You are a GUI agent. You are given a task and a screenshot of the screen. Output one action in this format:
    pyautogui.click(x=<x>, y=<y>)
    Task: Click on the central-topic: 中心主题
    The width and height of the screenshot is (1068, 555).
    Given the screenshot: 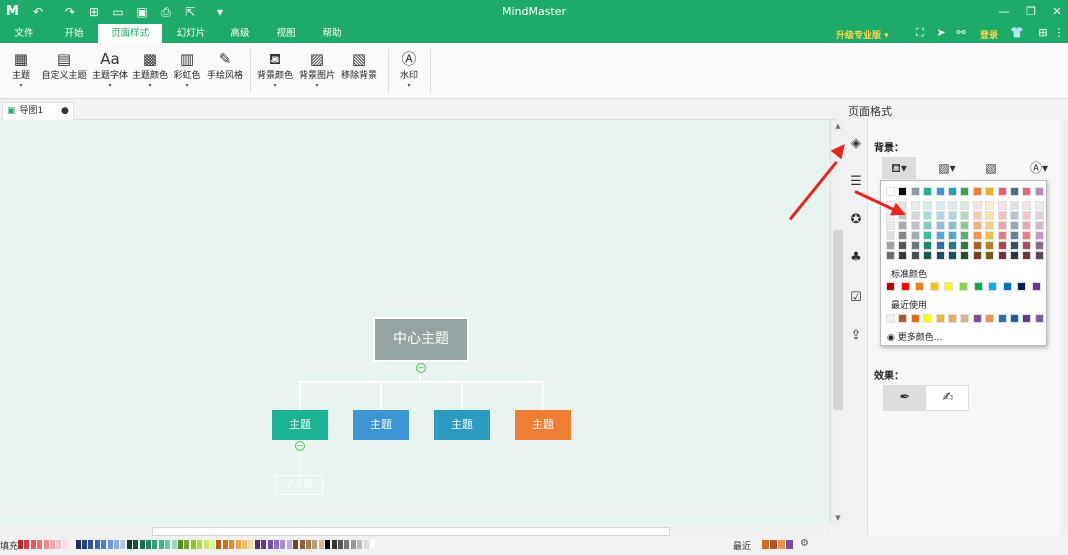 What is the action you would take?
    pyautogui.click(x=421, y=339)
    